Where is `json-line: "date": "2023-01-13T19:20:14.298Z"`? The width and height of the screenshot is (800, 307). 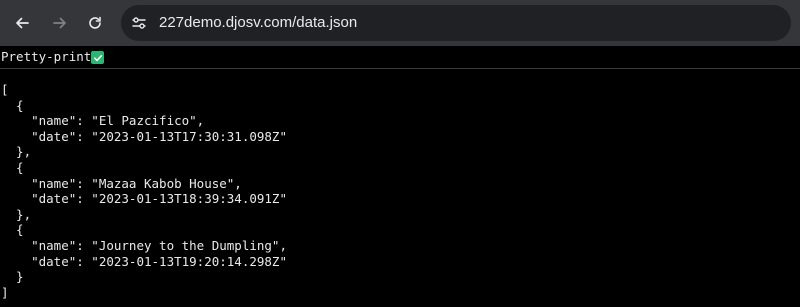
json-line: "date": "2023-01-13T19:20:14.298Z" is located at coordinates (144, 261).